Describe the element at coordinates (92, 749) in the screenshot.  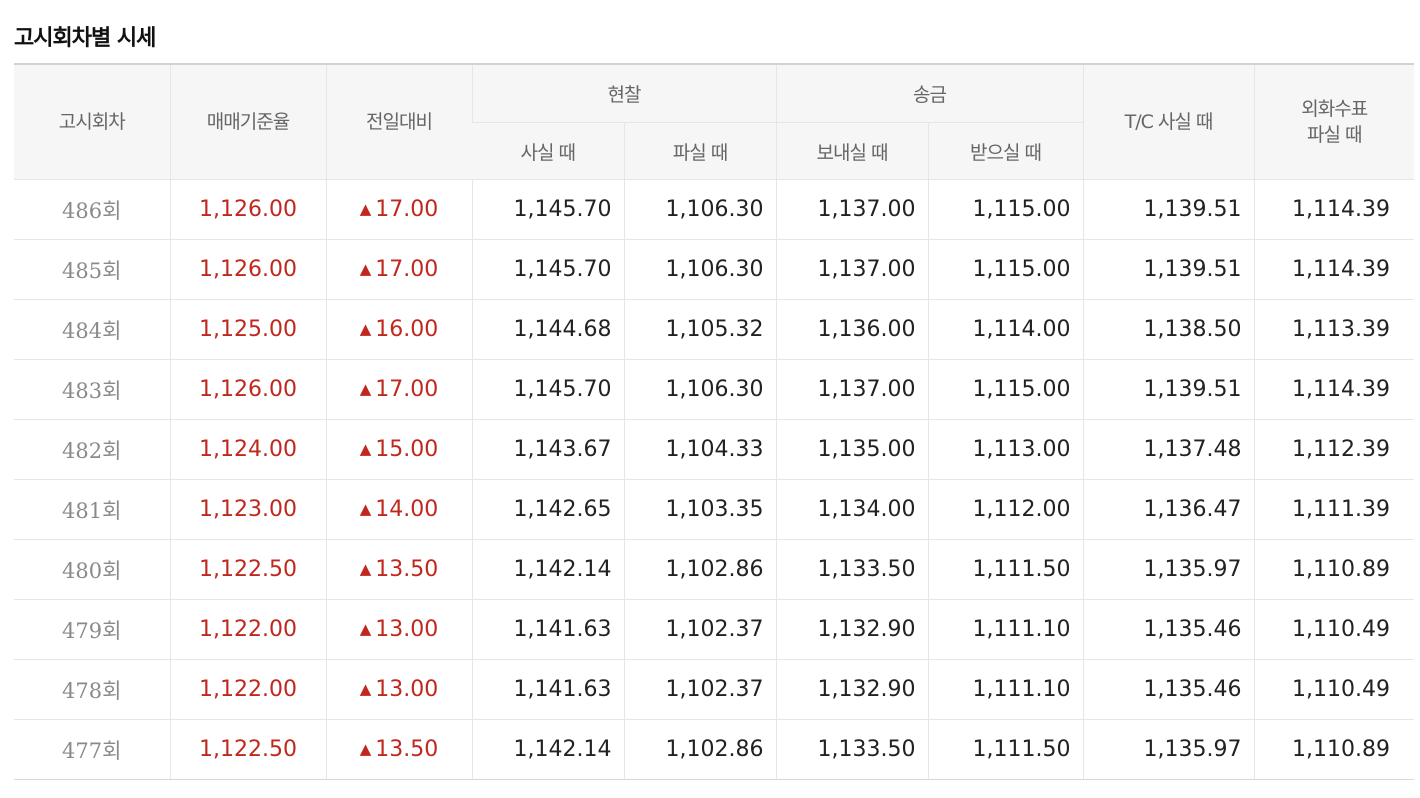
I see `round-cell: 477회` at that location.